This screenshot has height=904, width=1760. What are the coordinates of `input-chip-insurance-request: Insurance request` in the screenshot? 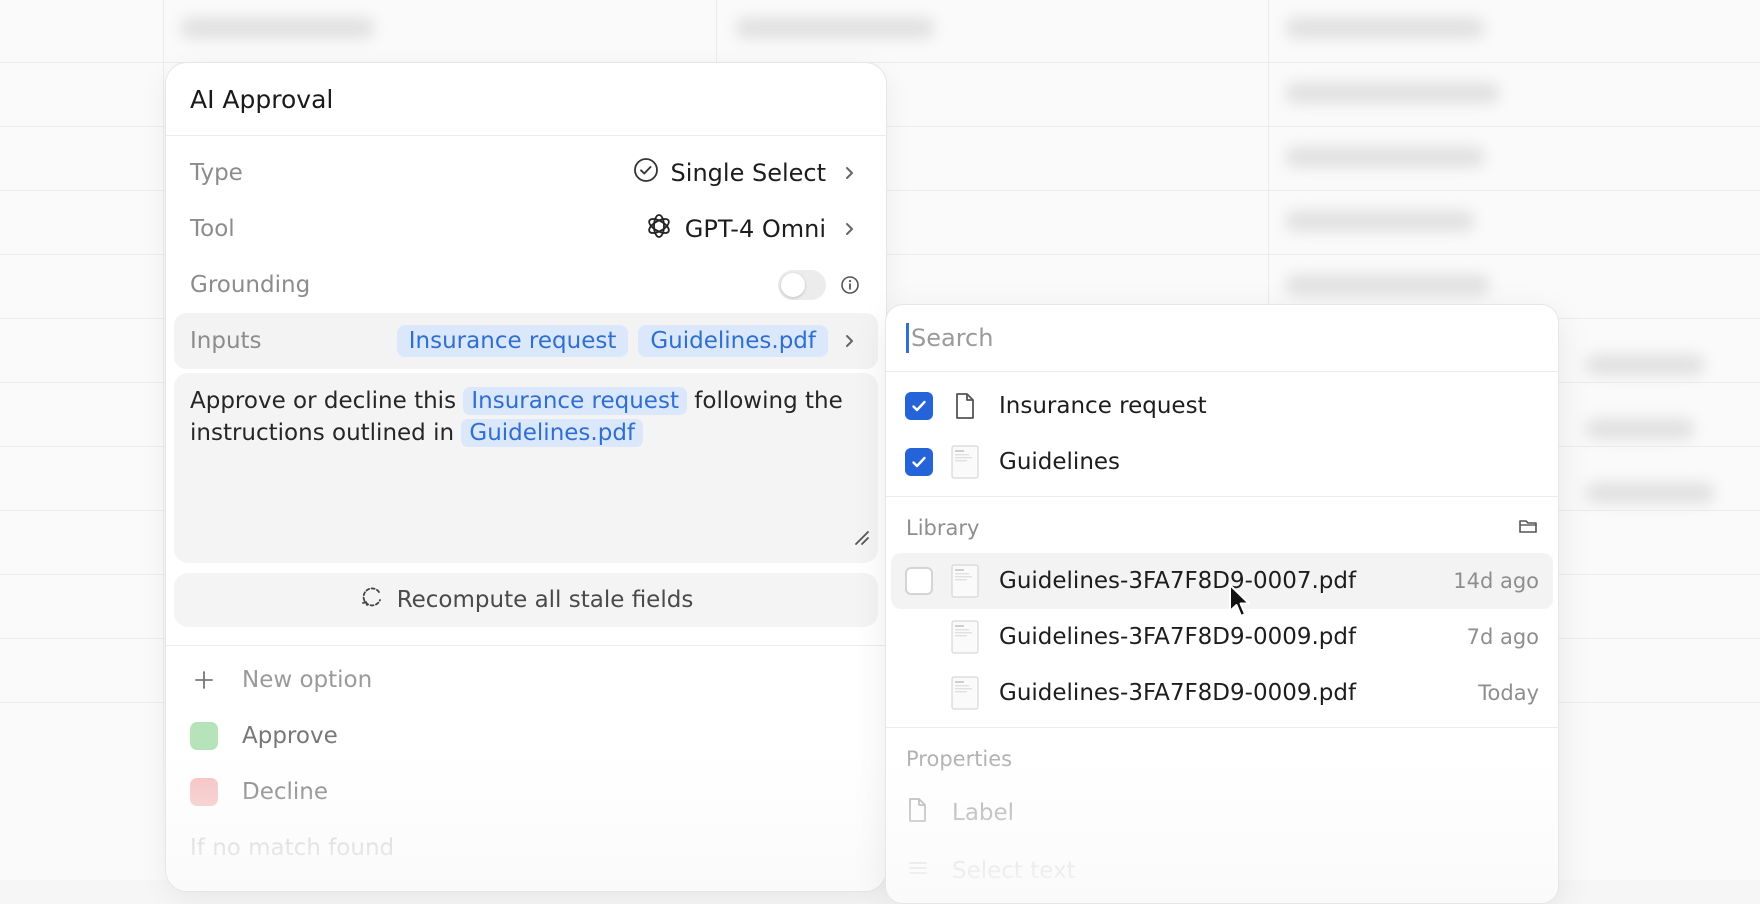 It's located at (512, 341).